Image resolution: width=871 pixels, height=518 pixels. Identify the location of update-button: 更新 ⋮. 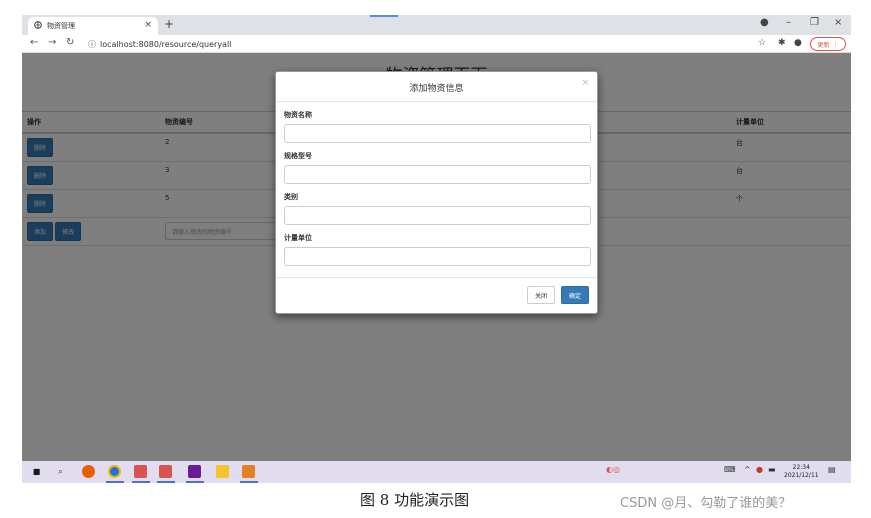
(828, 44).